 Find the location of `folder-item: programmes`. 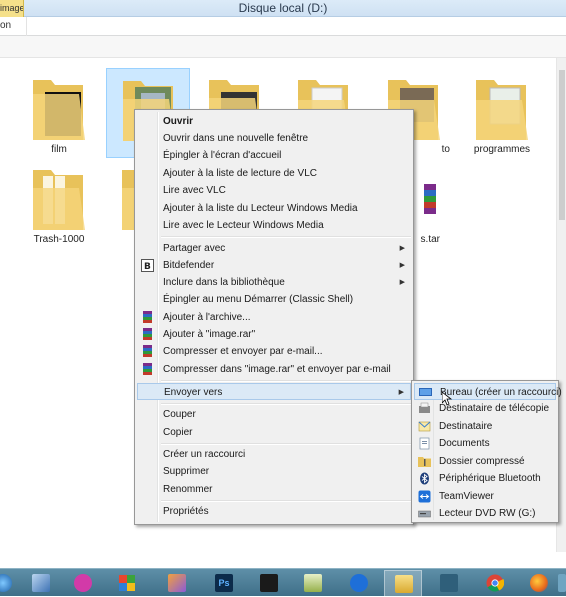

folder-item: programmes is located at coordinates (502, 113).